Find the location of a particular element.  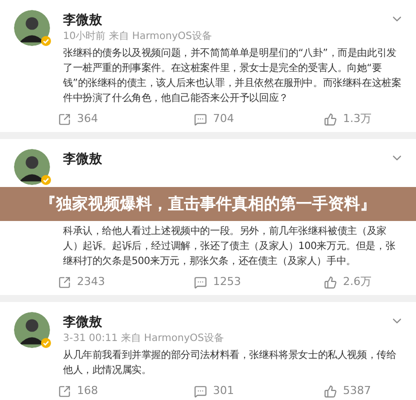

post-meta: 10小时前 来自 HarmonyOS设备 is located at coordinates (137, 37).